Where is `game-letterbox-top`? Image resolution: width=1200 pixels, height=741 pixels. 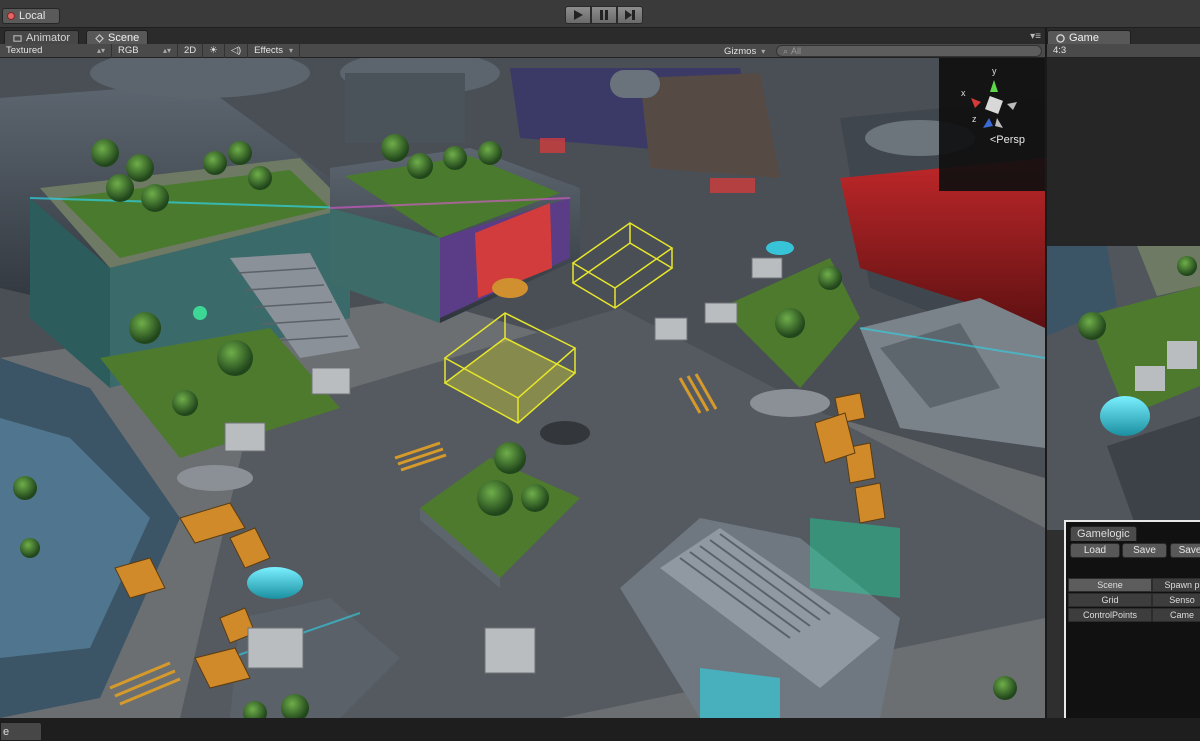 game-letterbox-top is located at coordinates (1123, 152).